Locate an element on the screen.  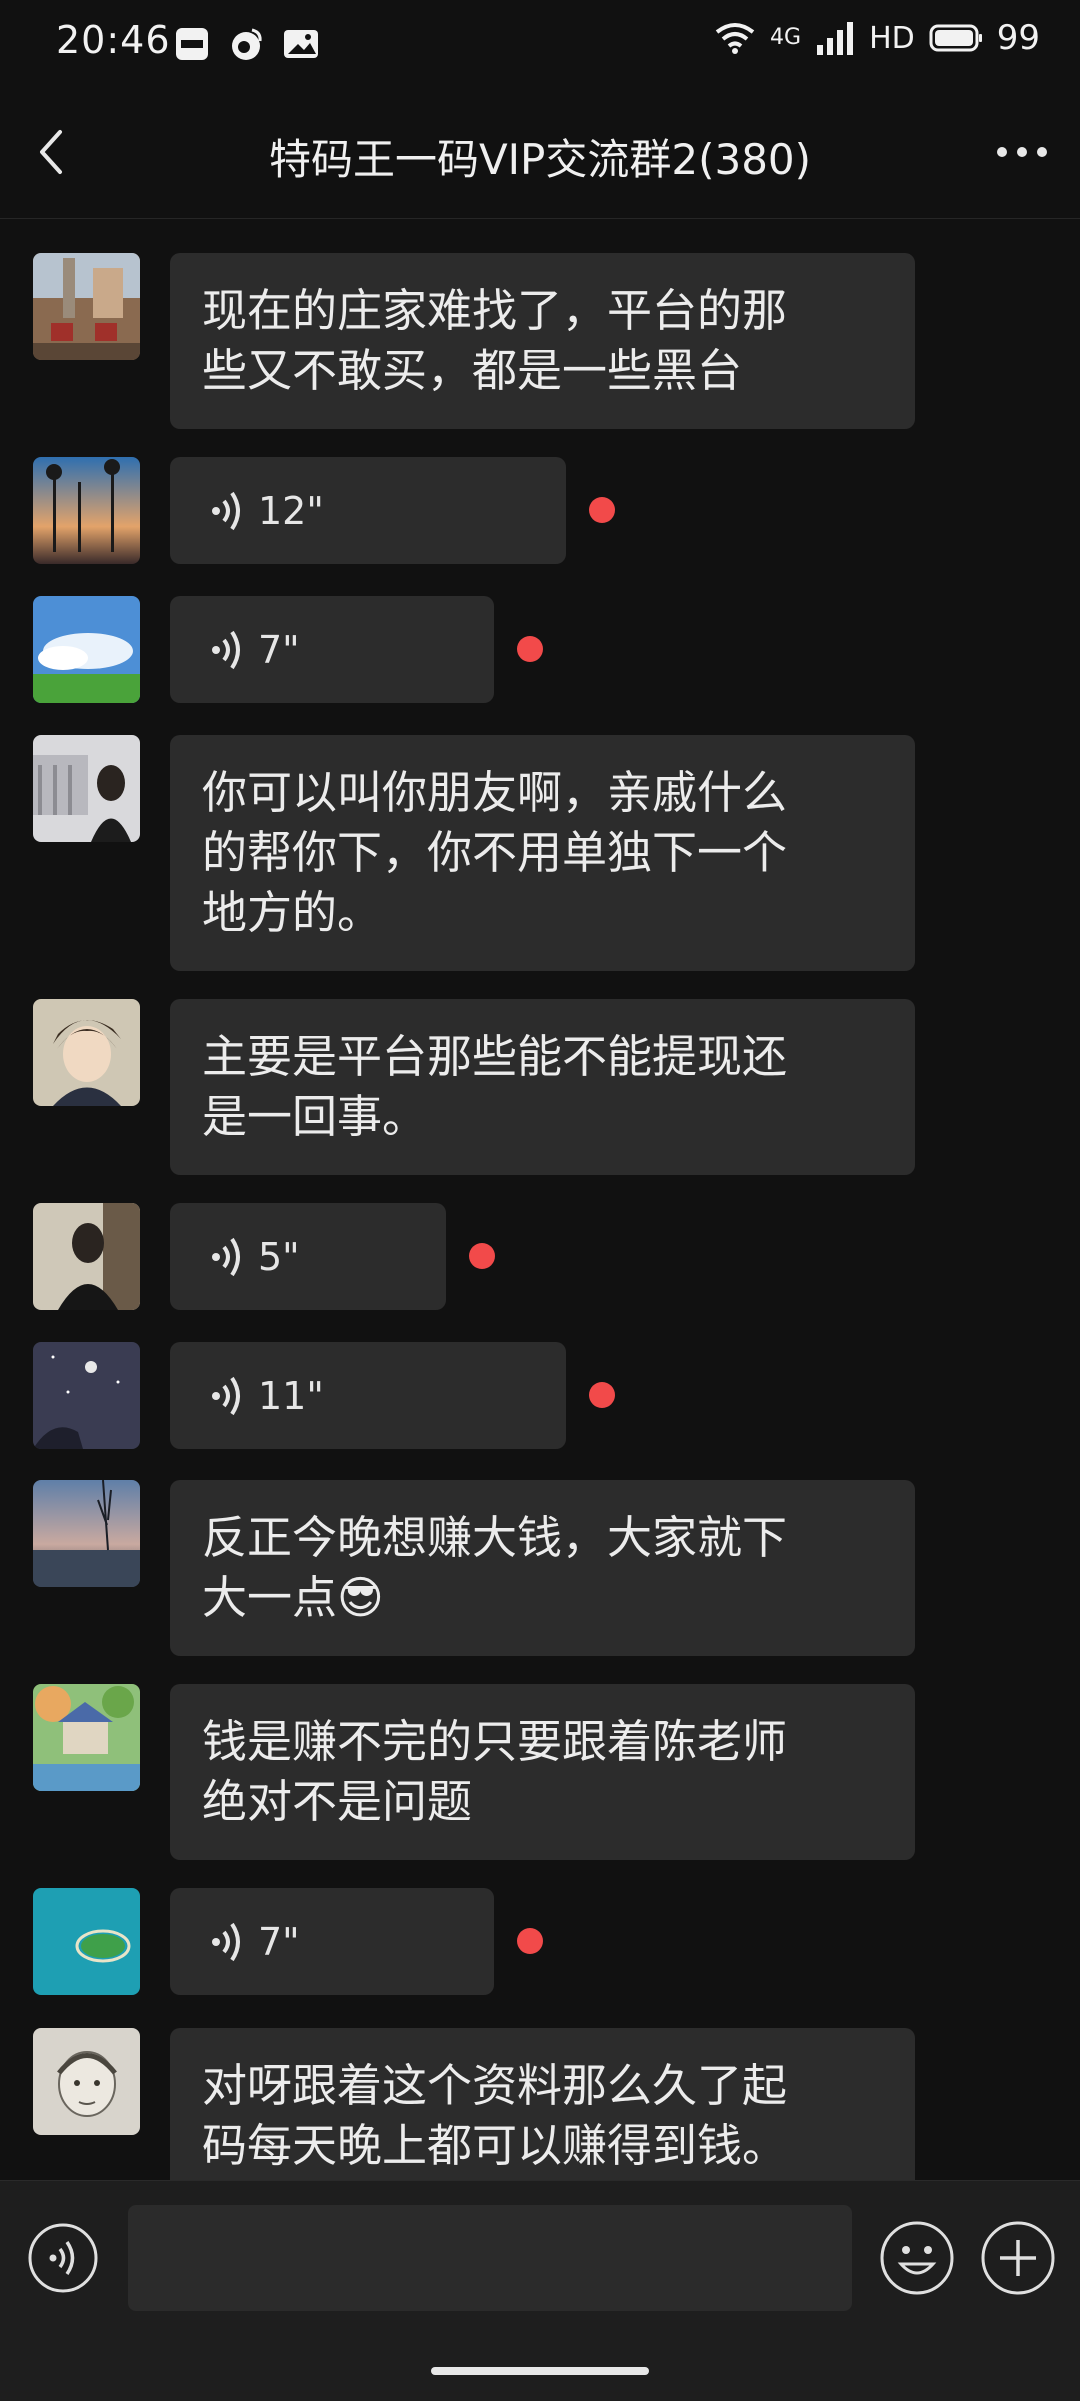
weibo-icon is located at coordinates (247, 44).